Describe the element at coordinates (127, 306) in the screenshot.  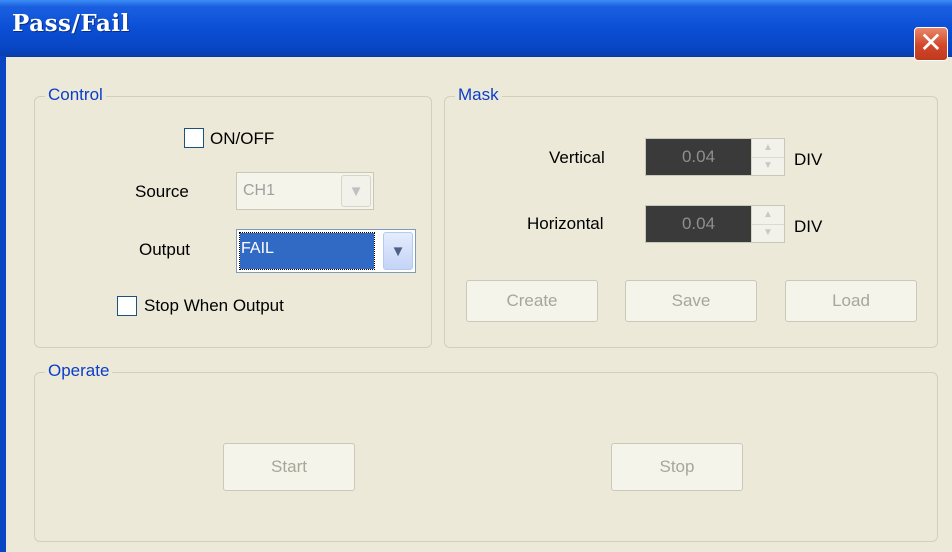
I see `stop-when-output-checkbox` at that location.